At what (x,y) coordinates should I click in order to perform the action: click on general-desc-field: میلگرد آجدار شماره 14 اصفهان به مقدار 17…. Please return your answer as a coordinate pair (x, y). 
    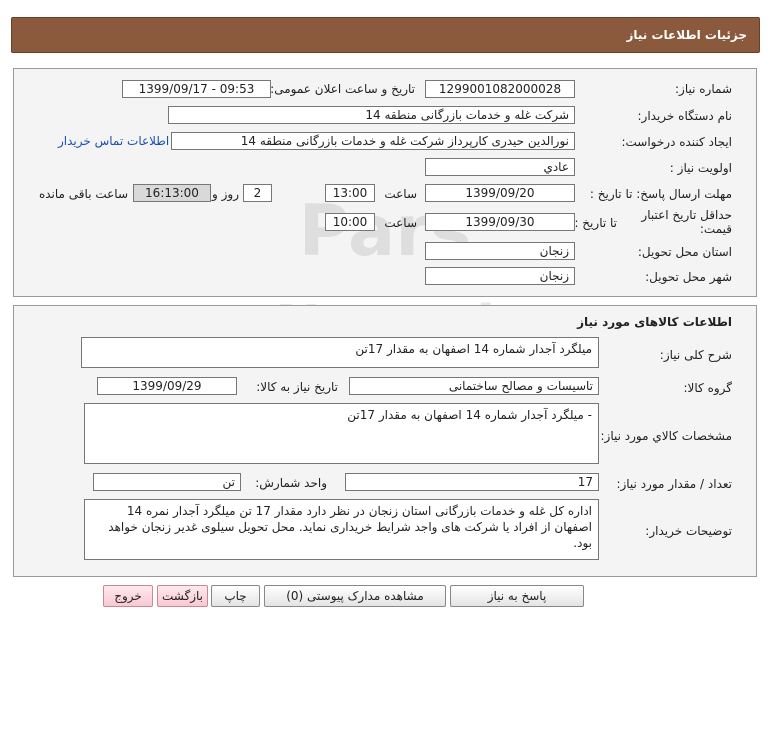
    Looking at the image, I should click on (340, 352).